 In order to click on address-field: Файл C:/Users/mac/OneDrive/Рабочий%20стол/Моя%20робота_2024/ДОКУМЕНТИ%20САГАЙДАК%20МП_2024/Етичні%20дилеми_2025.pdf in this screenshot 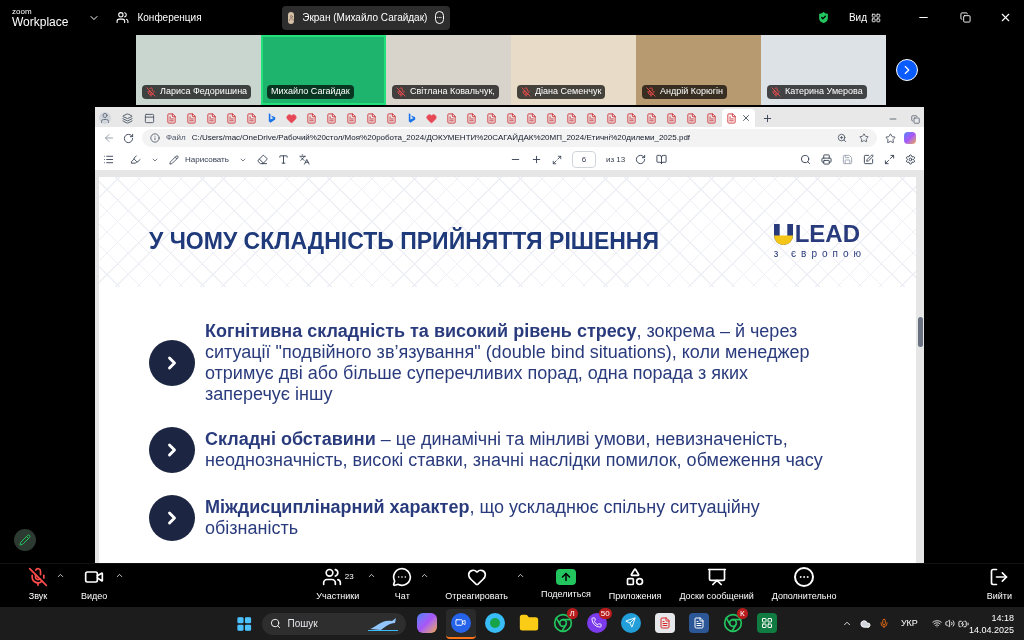, I will do `click(509, 138)`.